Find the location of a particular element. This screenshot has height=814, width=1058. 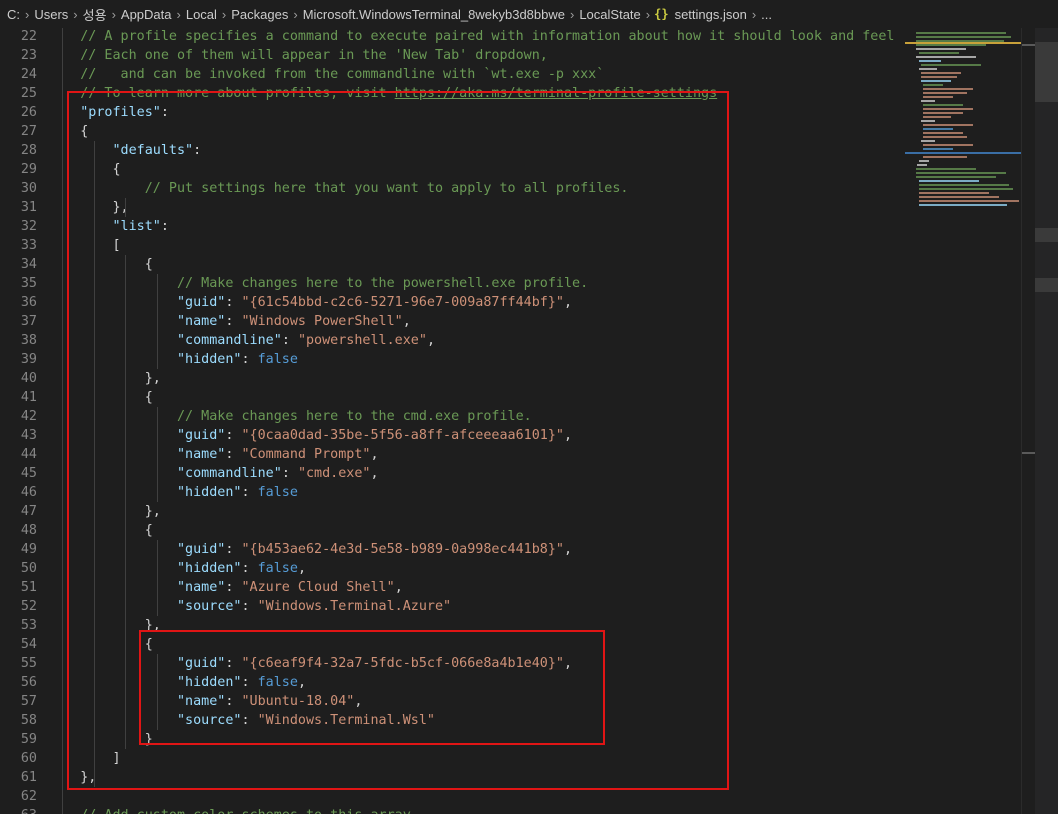

line-number: 55 is located at coordinates (28, 663).